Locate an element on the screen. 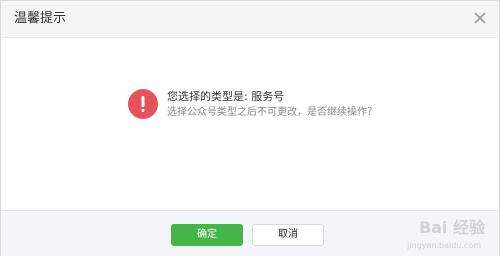 The width and height of the screenshot is (500, 256). watermark-url: jingyan.baidu.com is located at coordinates (444, 245).